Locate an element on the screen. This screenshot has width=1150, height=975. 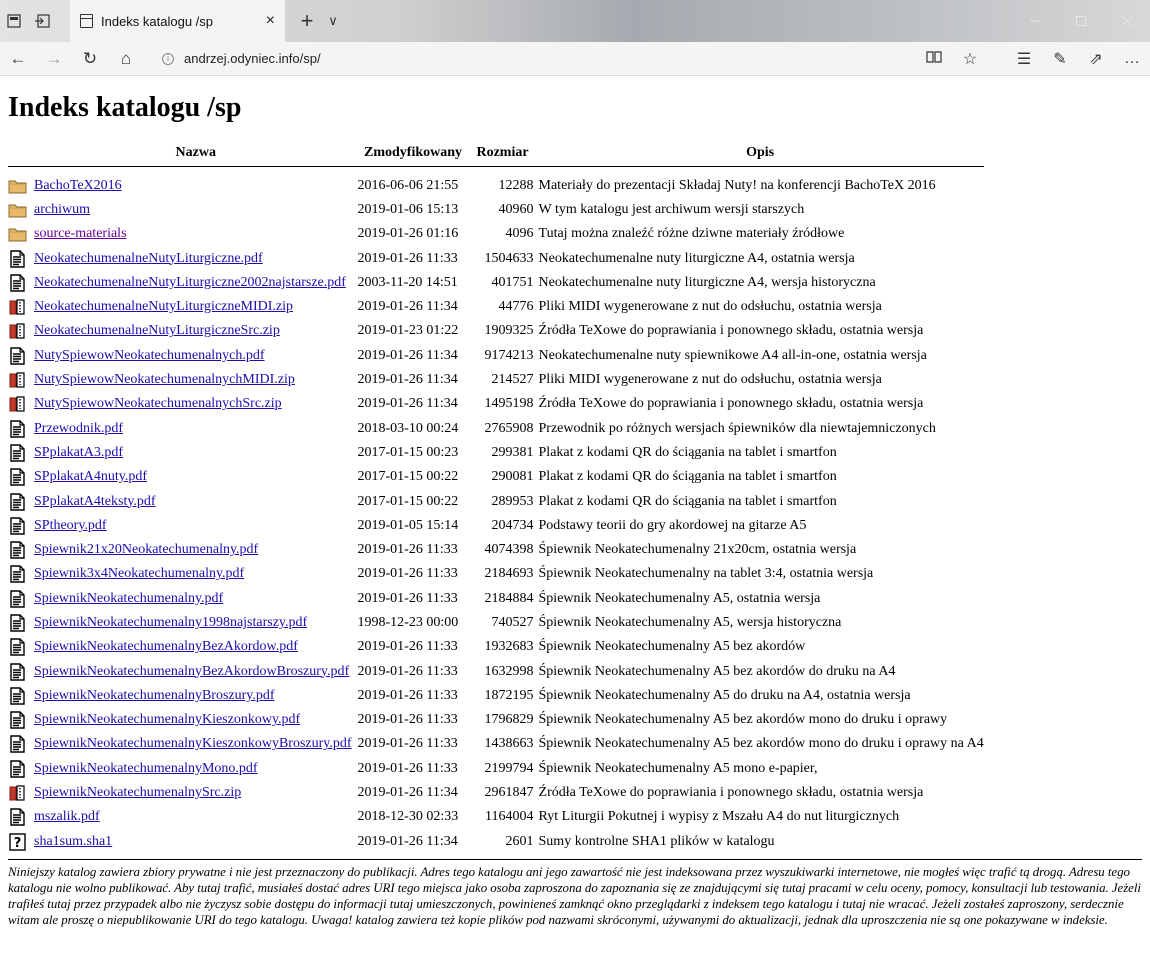
file-link: NutySpiewowNeokatechumenalnychMIDI.zip is located at coordinates (164, 379).